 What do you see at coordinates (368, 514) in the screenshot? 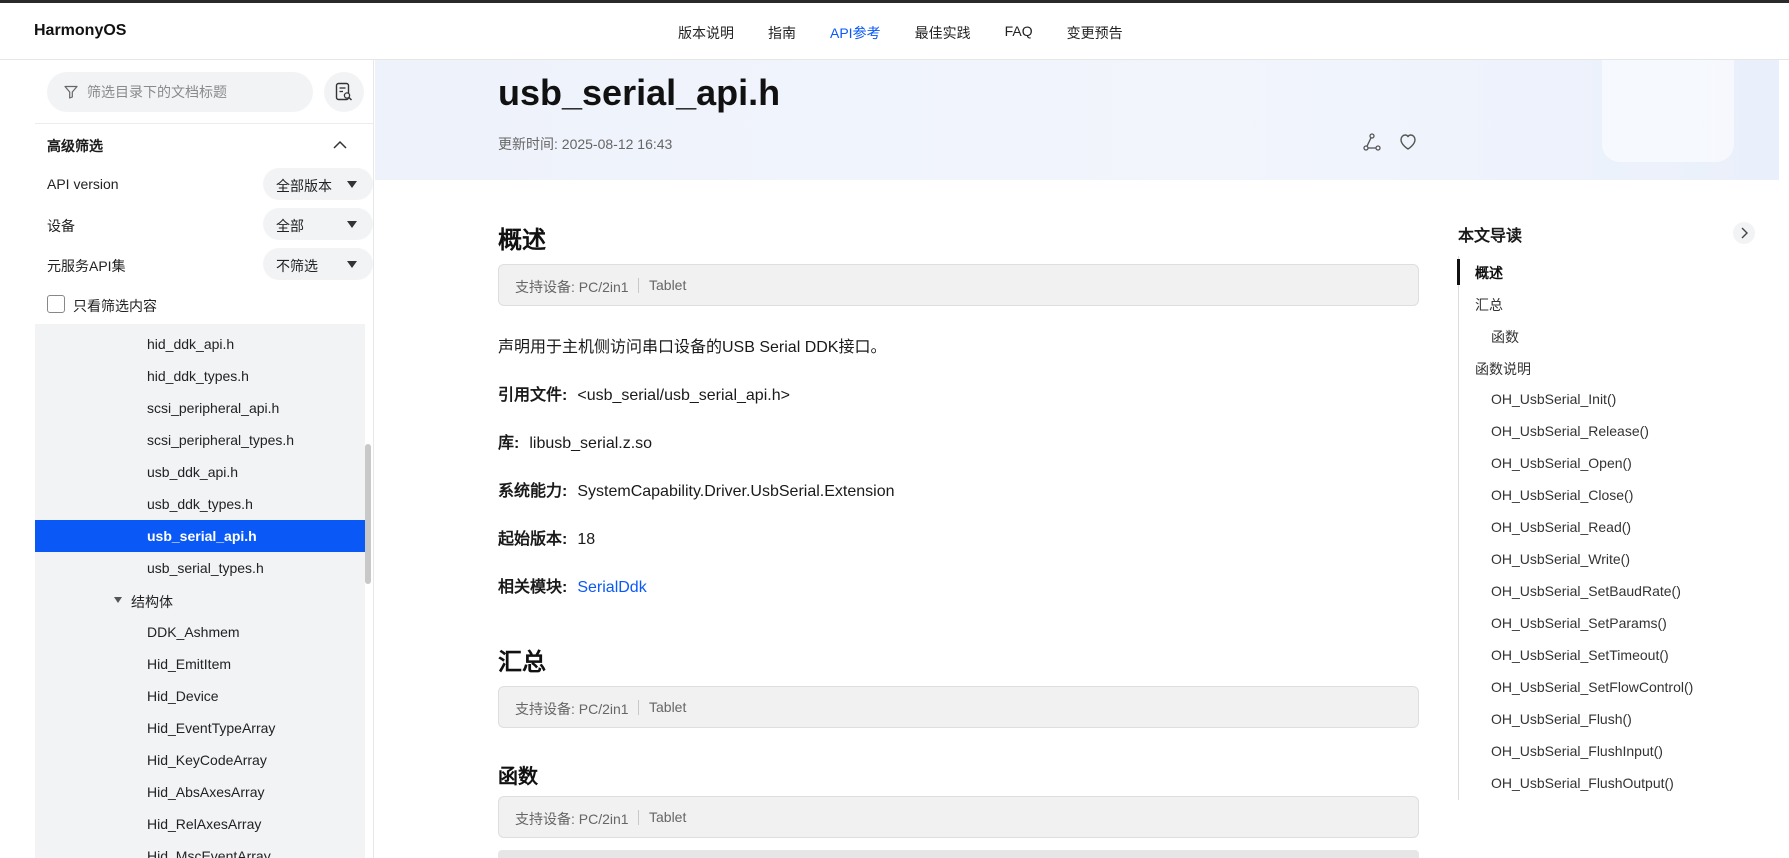
I see `sidebar-scrollbar` at bounding box center [368, 514].